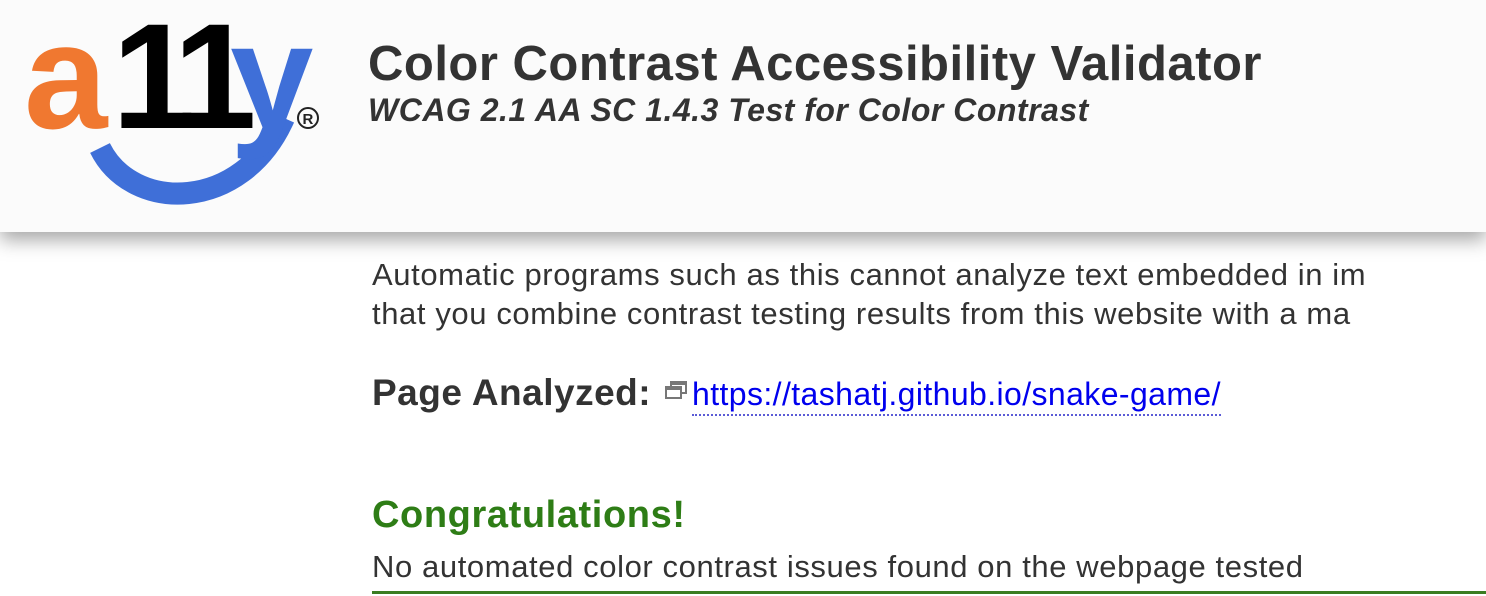  What do you see at coordinates (529, 515) in the screenshot?
I see `result-heading: Congratulations!` at bounding box center [529, 515].